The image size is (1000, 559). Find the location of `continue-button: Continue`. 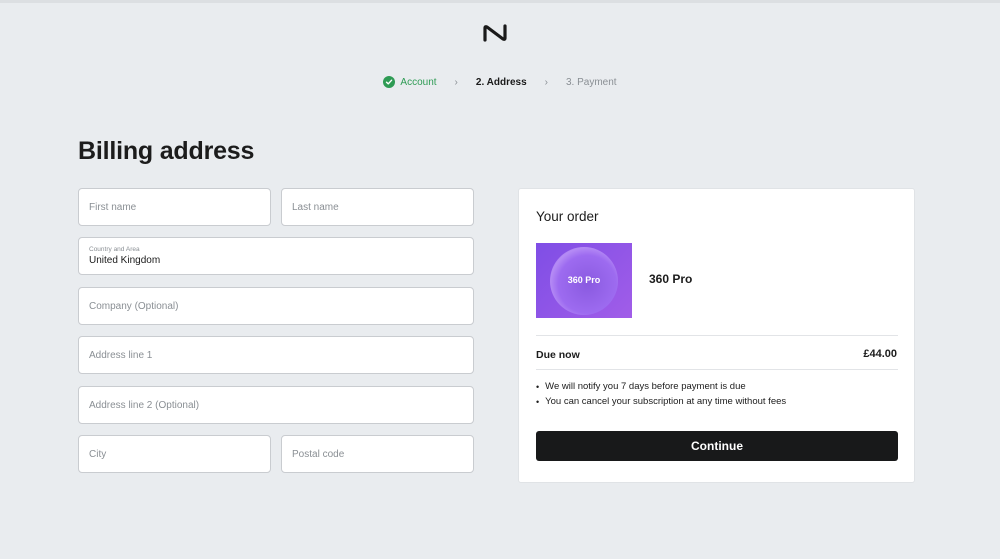

continue-button: Continue is located at coordinates (717, 446).